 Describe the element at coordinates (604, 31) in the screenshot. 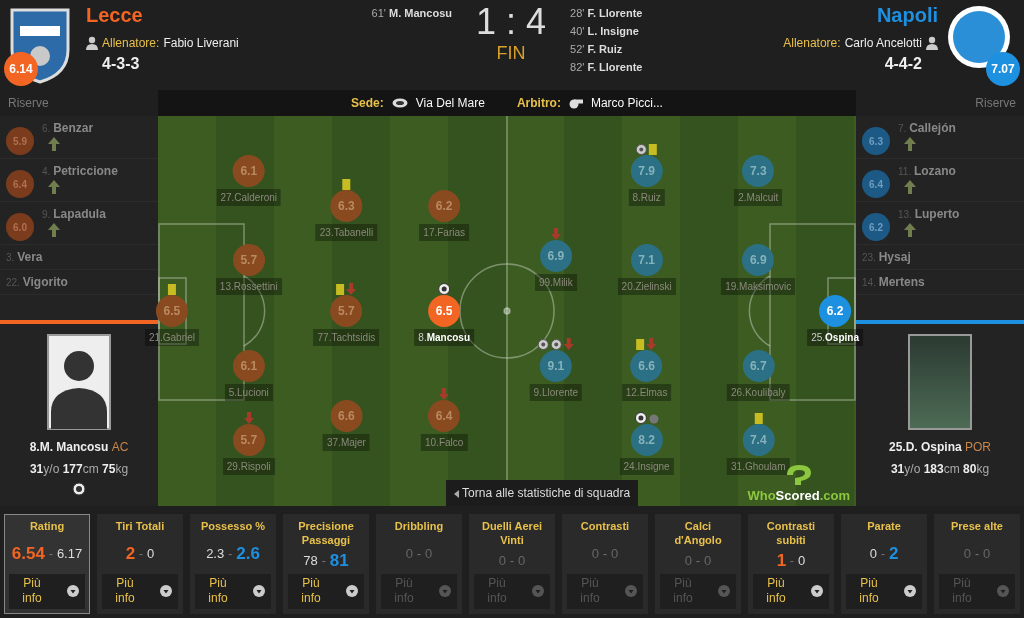

I see `scorer: 40' L. Insigne` at that location.